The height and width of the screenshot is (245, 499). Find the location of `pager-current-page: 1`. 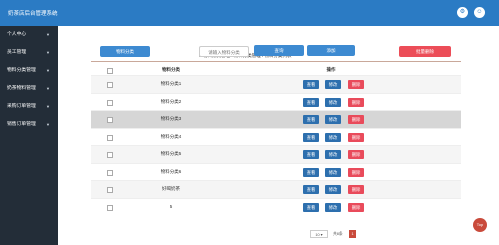

pager-current-page: 1 is located at coordinates (352, 234).